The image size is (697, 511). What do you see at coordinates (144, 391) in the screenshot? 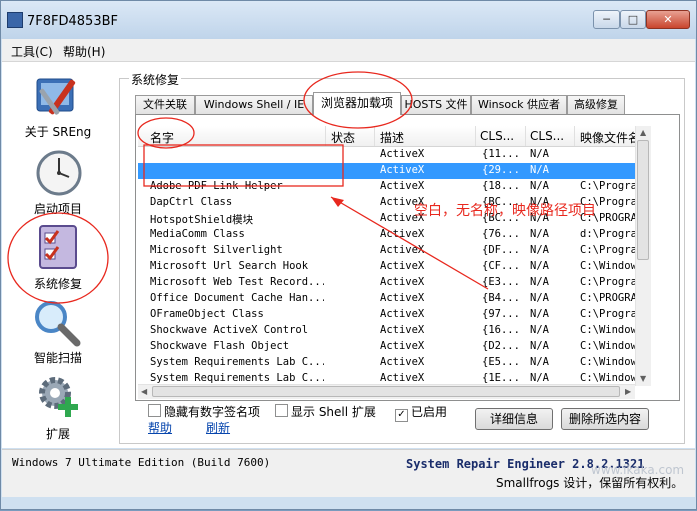
I see `scroll-left-icon: ◀` at bounding box center [144, 391].